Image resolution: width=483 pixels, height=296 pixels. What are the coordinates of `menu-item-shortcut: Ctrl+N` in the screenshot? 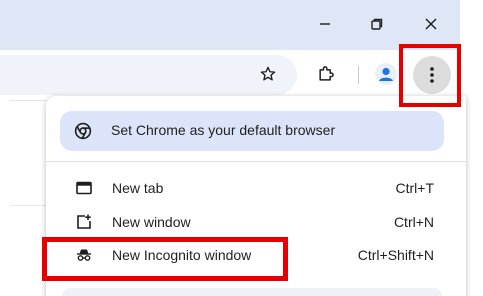 It's located at (413, 222).